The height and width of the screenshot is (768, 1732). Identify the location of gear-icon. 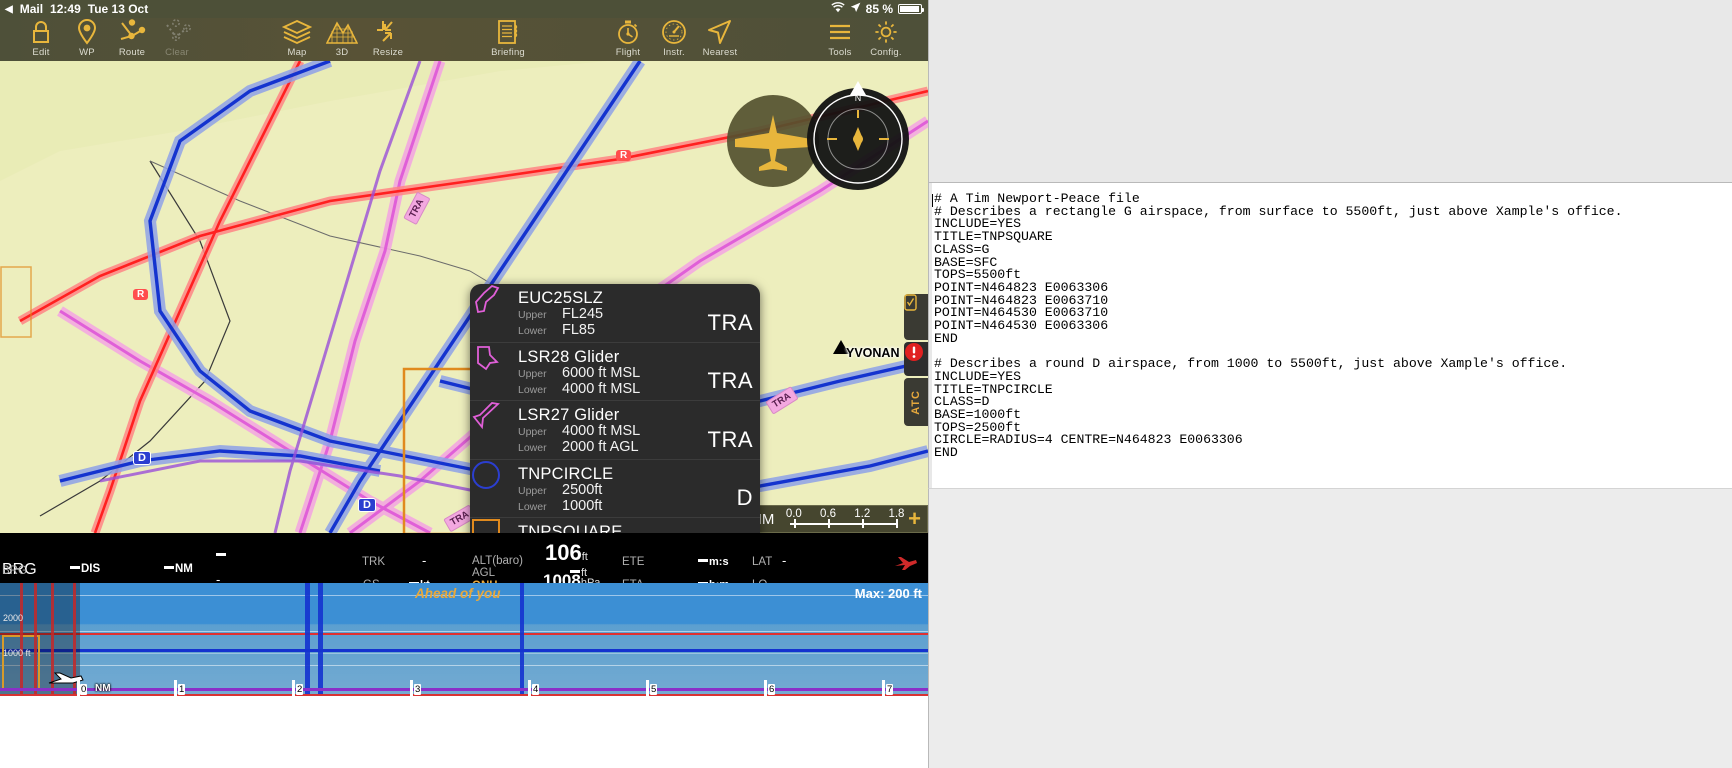
(886, 32).